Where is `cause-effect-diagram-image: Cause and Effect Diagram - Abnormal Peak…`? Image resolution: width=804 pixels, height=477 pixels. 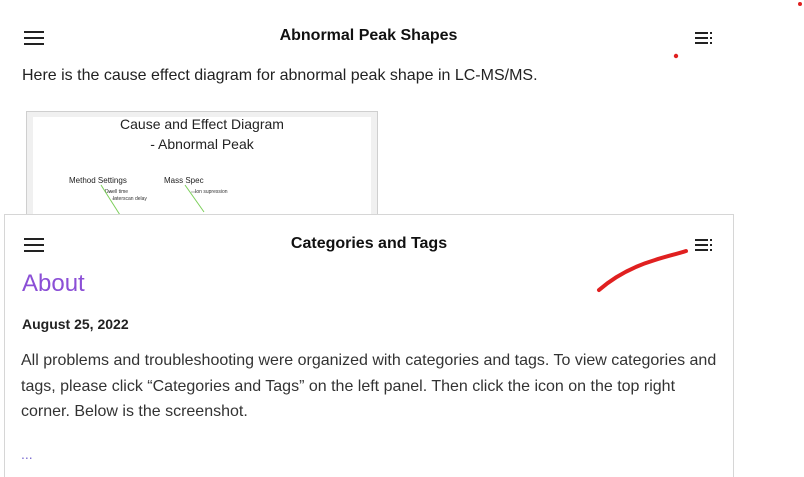
cause-effect-diagram-image: Cause and Effect Diagram - Abnormal Peak… is located at coordinates (202, 167).